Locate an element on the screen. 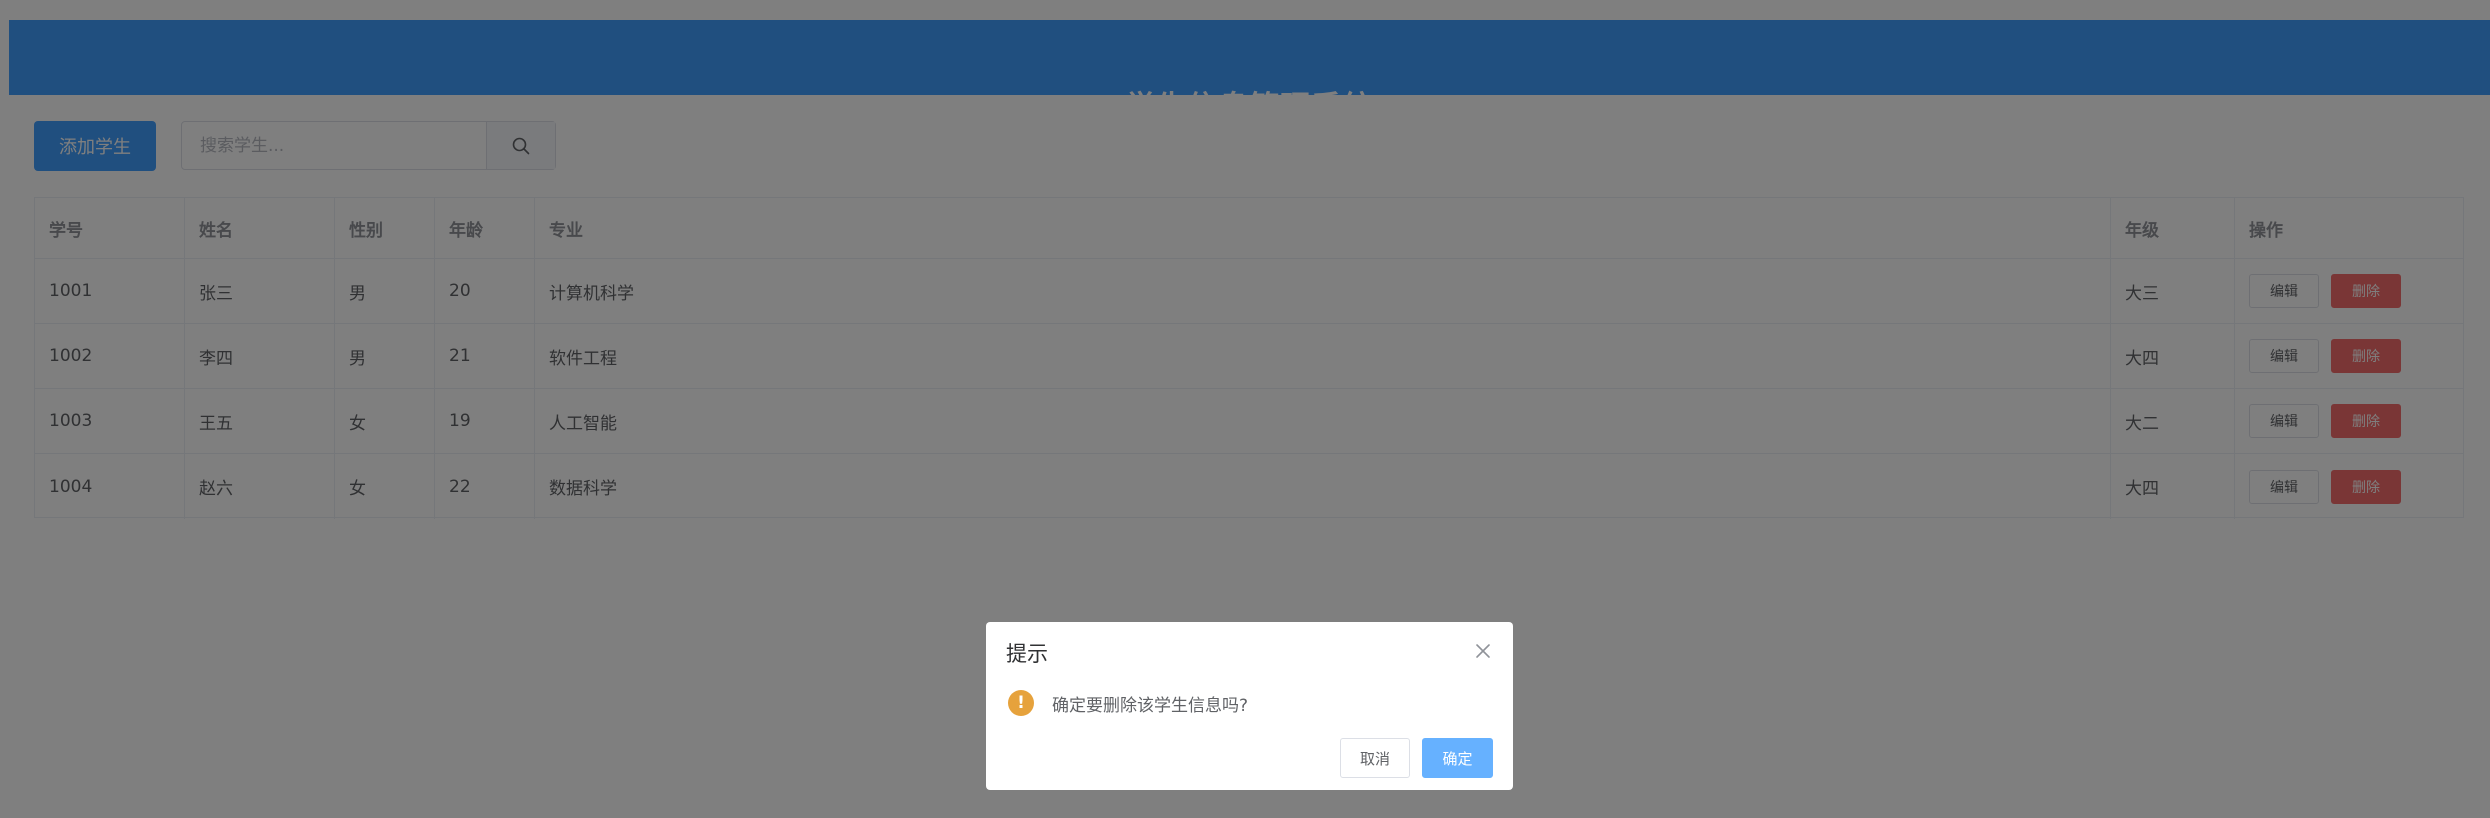 The width and height of the screenshot is (2490, 818). confirm-delete-dialog: 提示 ! 确定要删除该学生信息吗? 取消 确定 is located at coordinates (1249, 706).